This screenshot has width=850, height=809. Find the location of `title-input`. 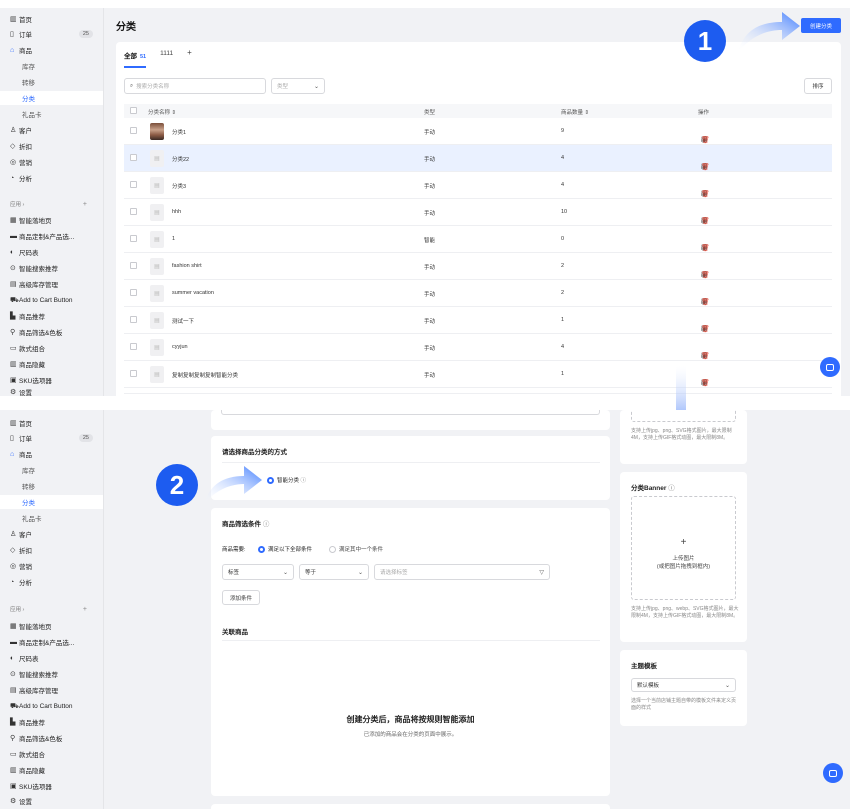

title-input is located at coordinates (410, 412).